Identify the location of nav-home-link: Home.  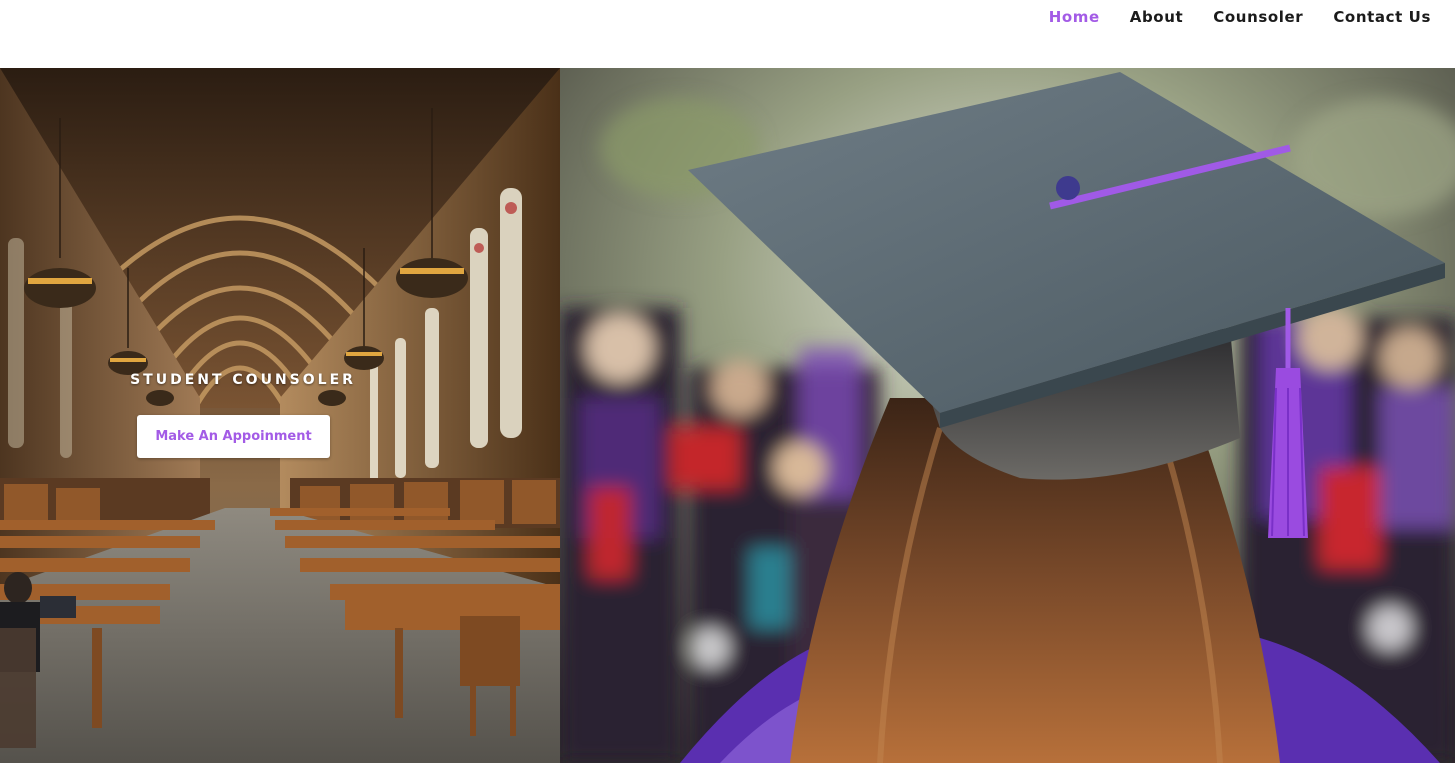
(1074, 17).